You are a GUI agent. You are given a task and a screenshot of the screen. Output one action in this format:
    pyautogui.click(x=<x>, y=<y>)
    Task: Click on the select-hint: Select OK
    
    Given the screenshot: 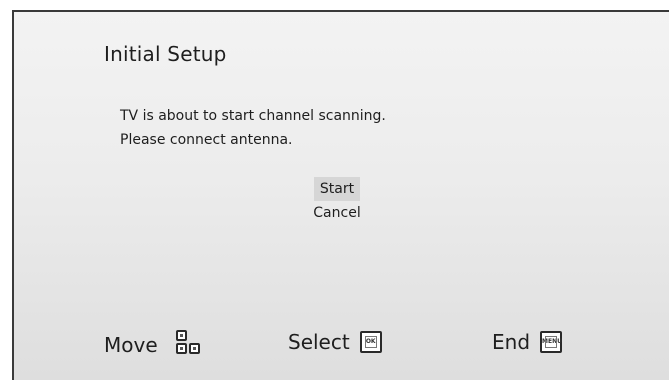 What is the action you would take?
    pyautogui.click(x=335, y=342)
    